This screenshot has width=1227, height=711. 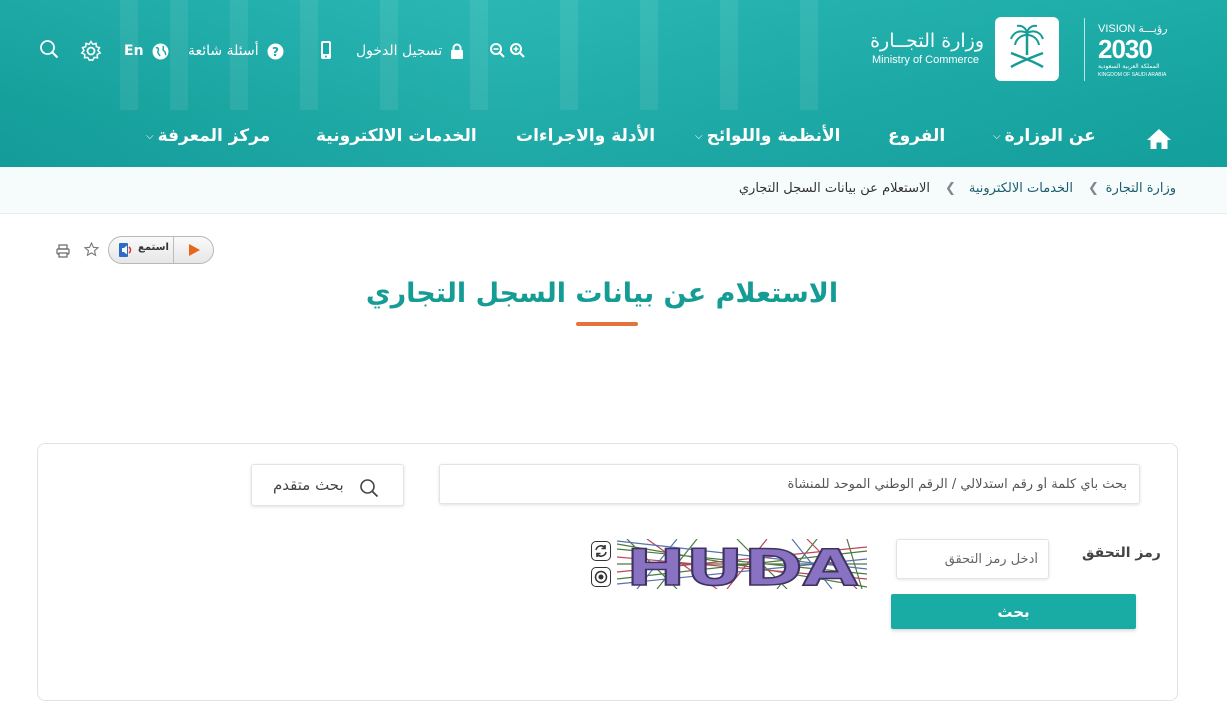 I want to click on nav-item-about: ⌵ عن الوزارة, so click(x=1044, y=136).